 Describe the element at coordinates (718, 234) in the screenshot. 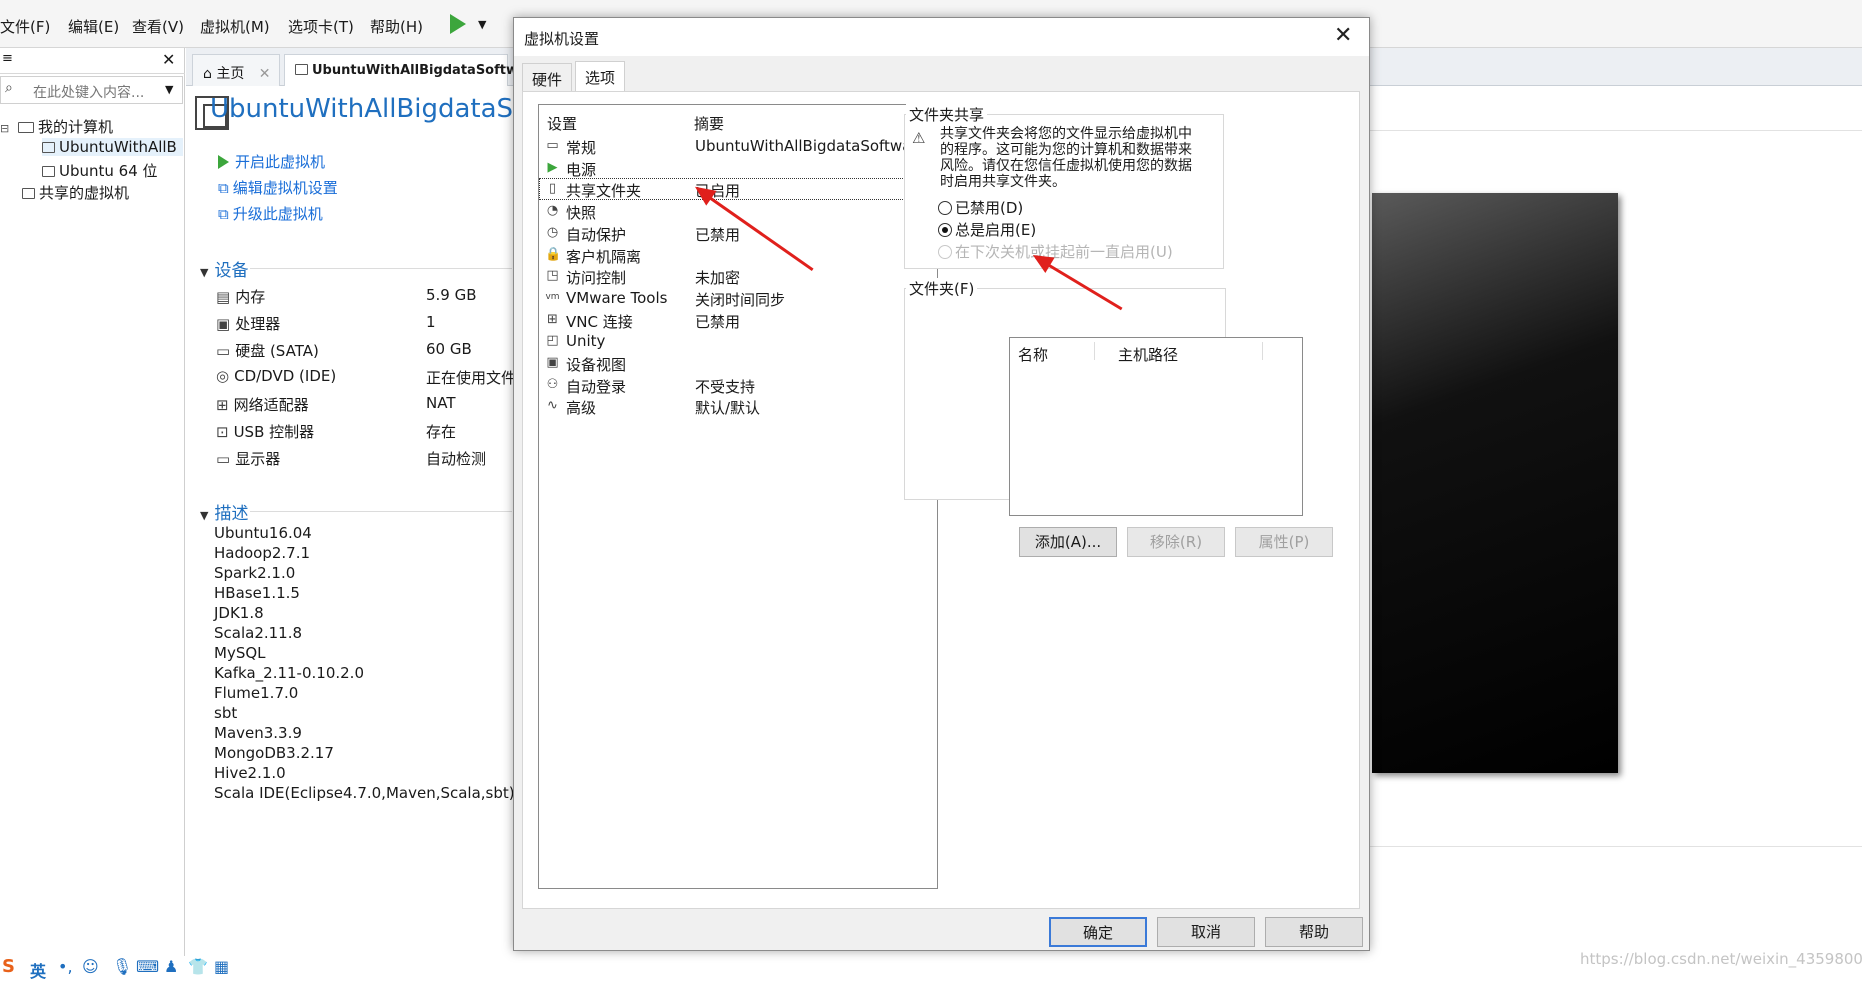

I see `setting-summary: 已禁用` at that location.